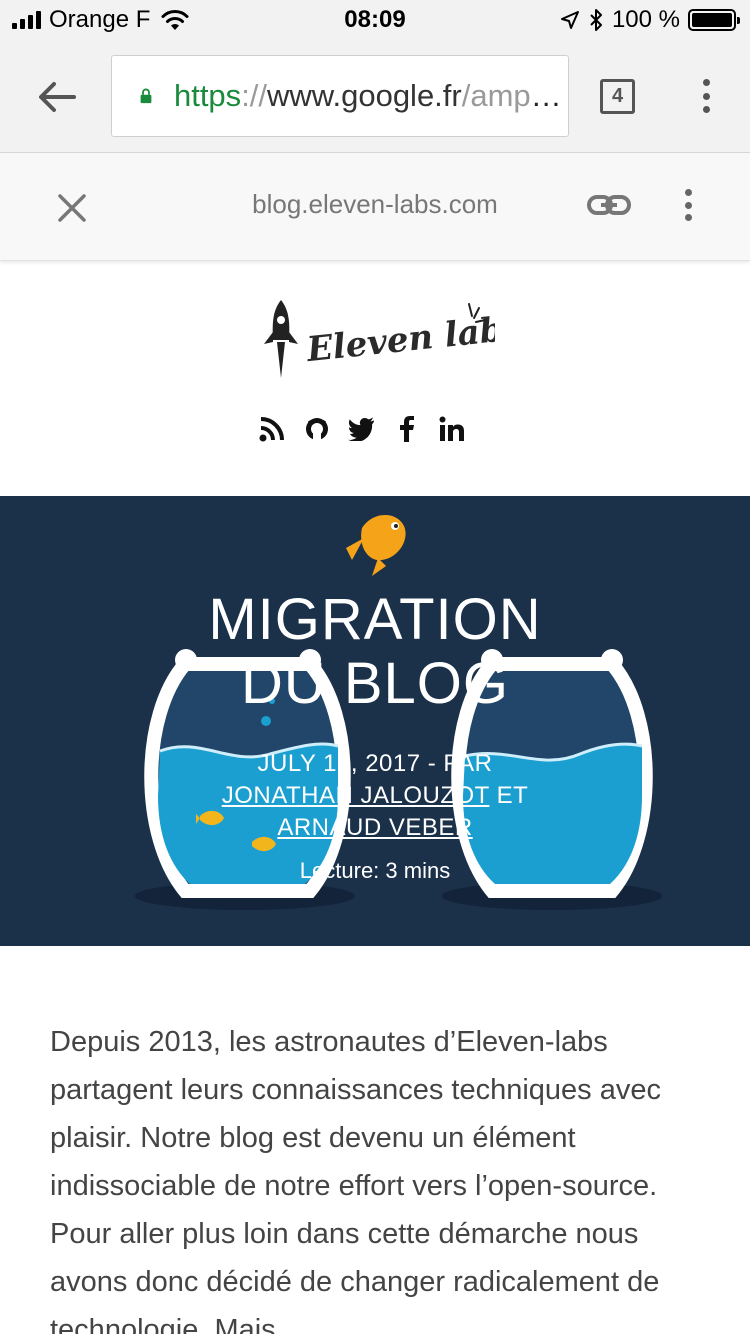  What do you see at coordinates (714, 20) in the screenshot?
I see `battery-icon` at bounding box center [714, 20].